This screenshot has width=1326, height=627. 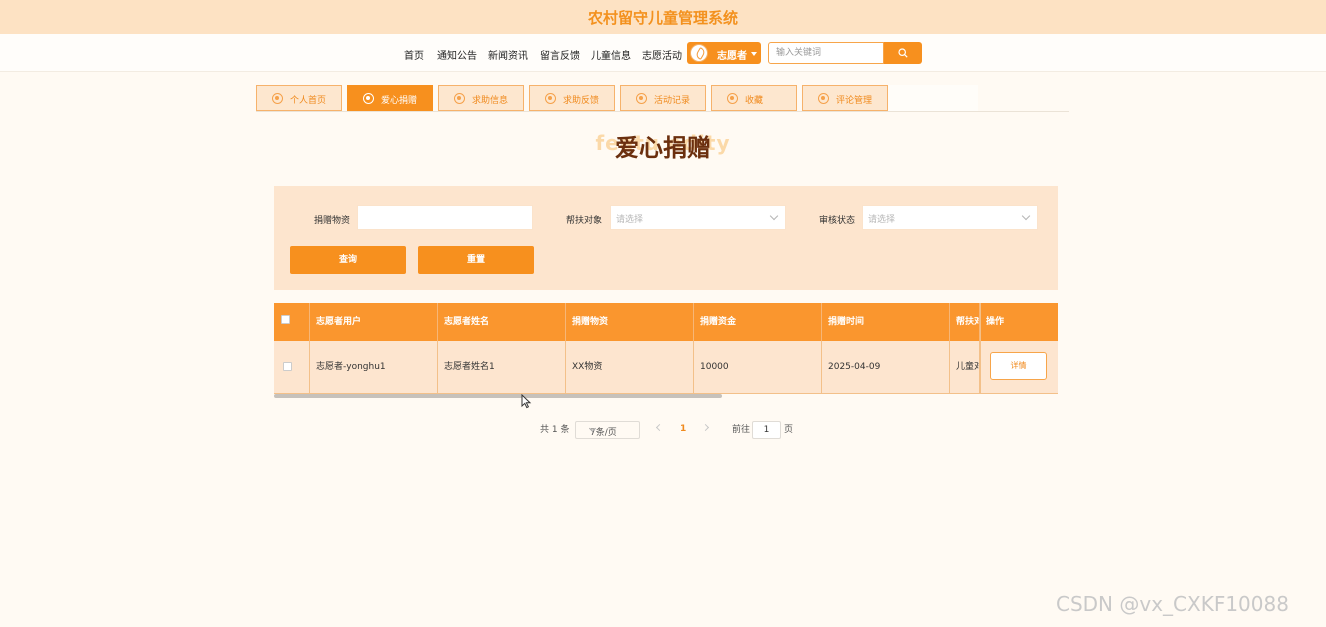 I want to click on cell-time: 2025-04-09, so click(x=886, y=367).